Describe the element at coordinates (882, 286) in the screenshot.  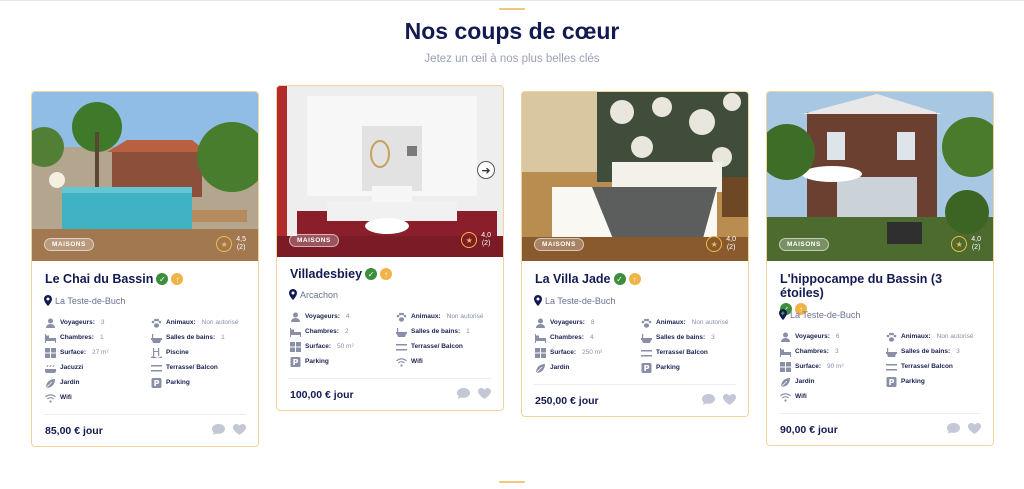
I see `property-title: L'hippocampe du Bassin (3 étoiles)` at that location.